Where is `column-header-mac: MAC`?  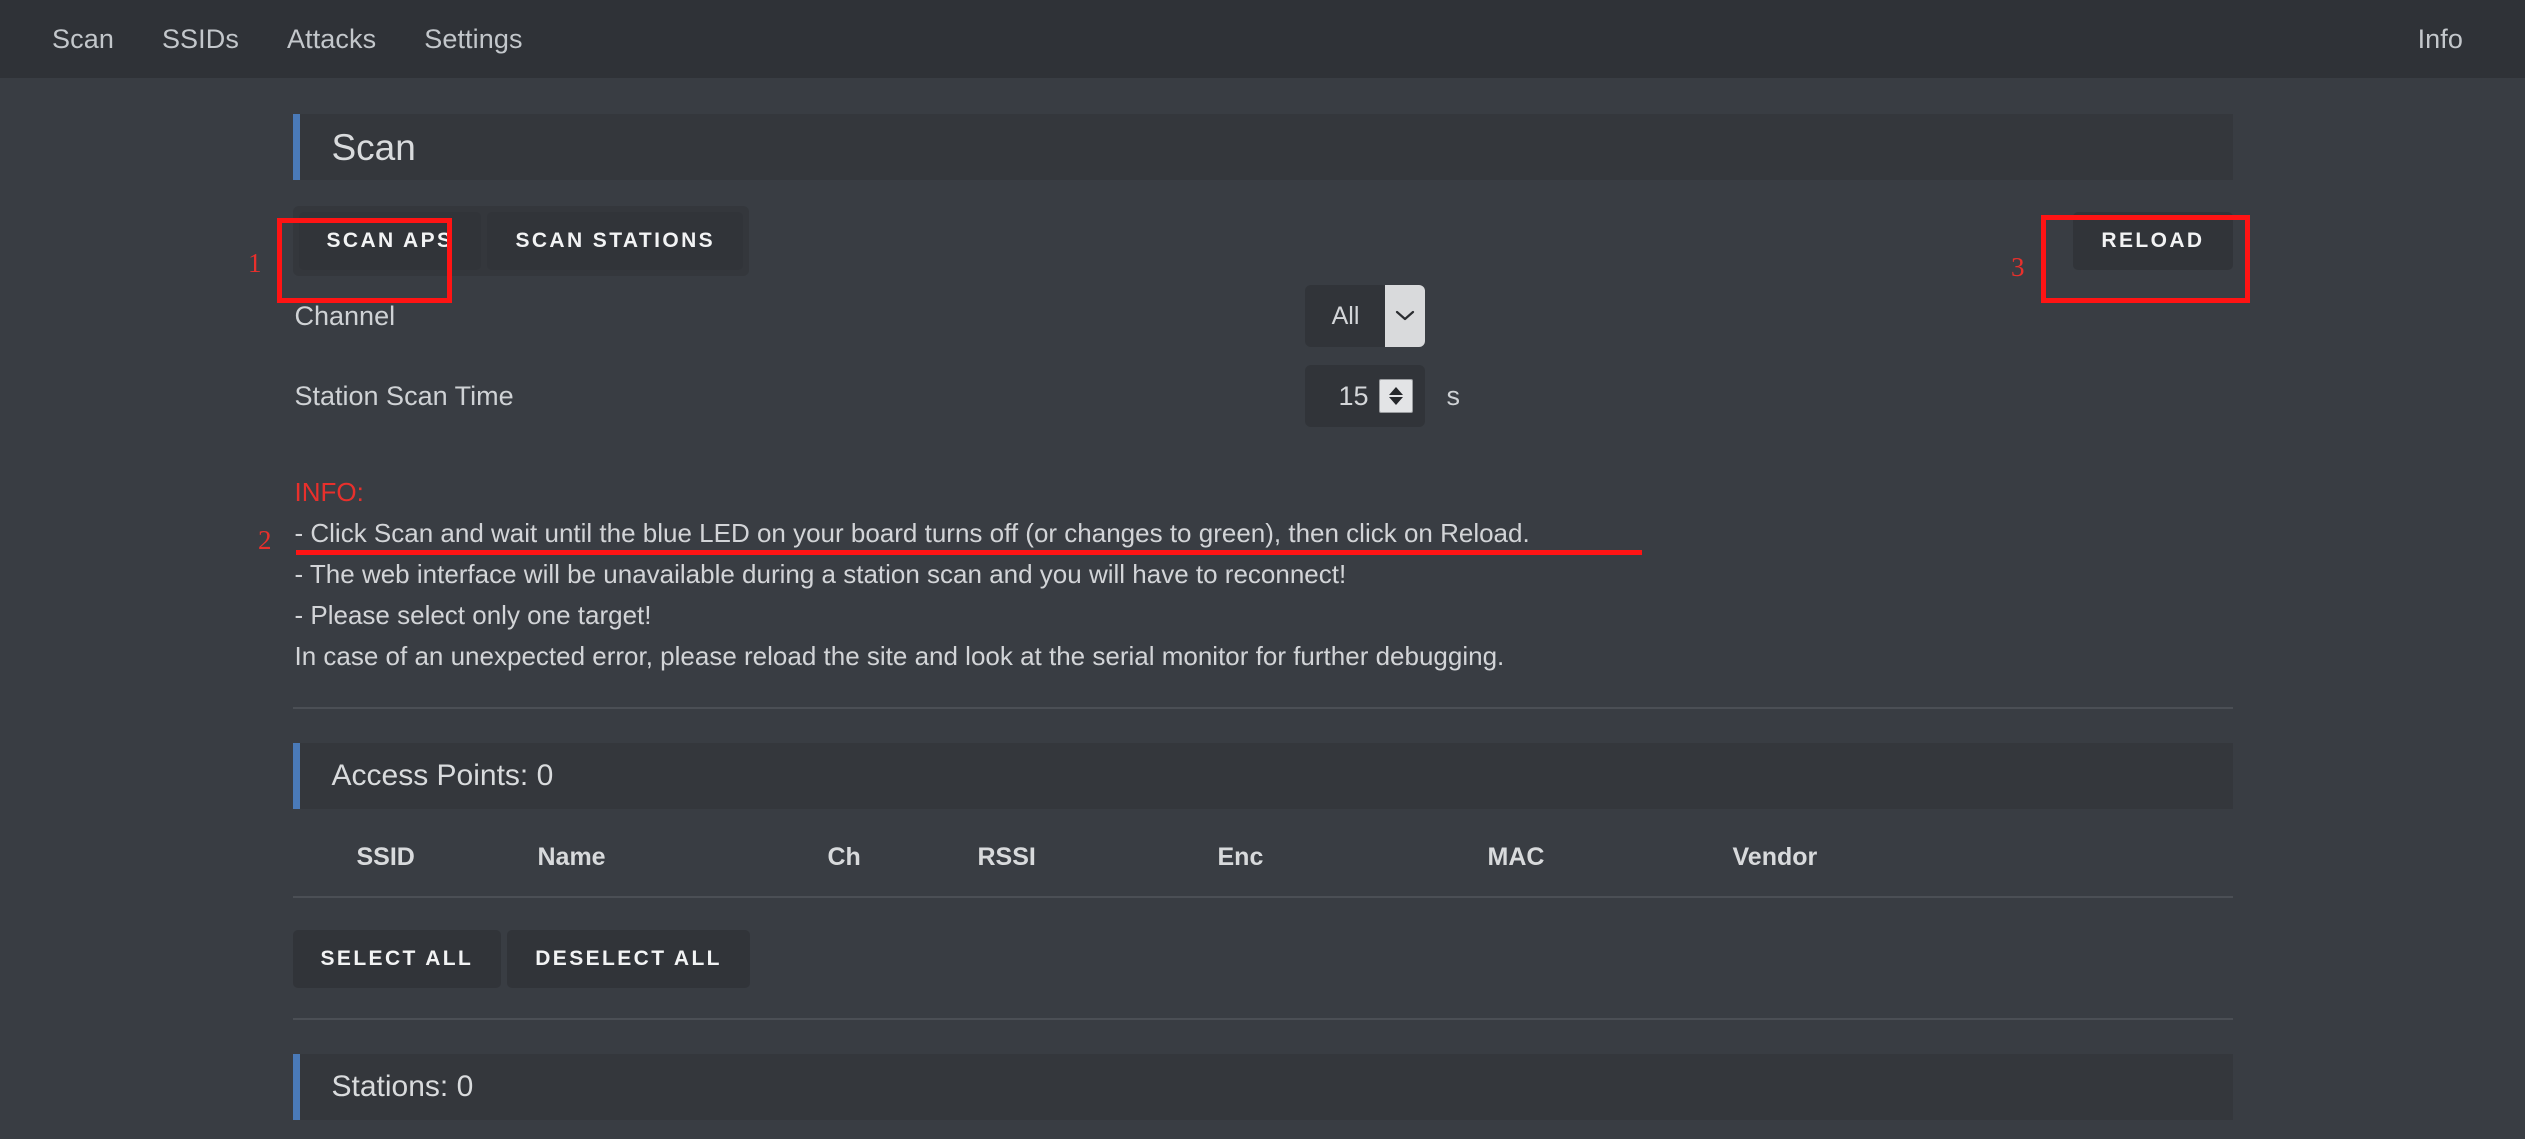 column-header-mac: MAC is located at coordinates (1610, 858).